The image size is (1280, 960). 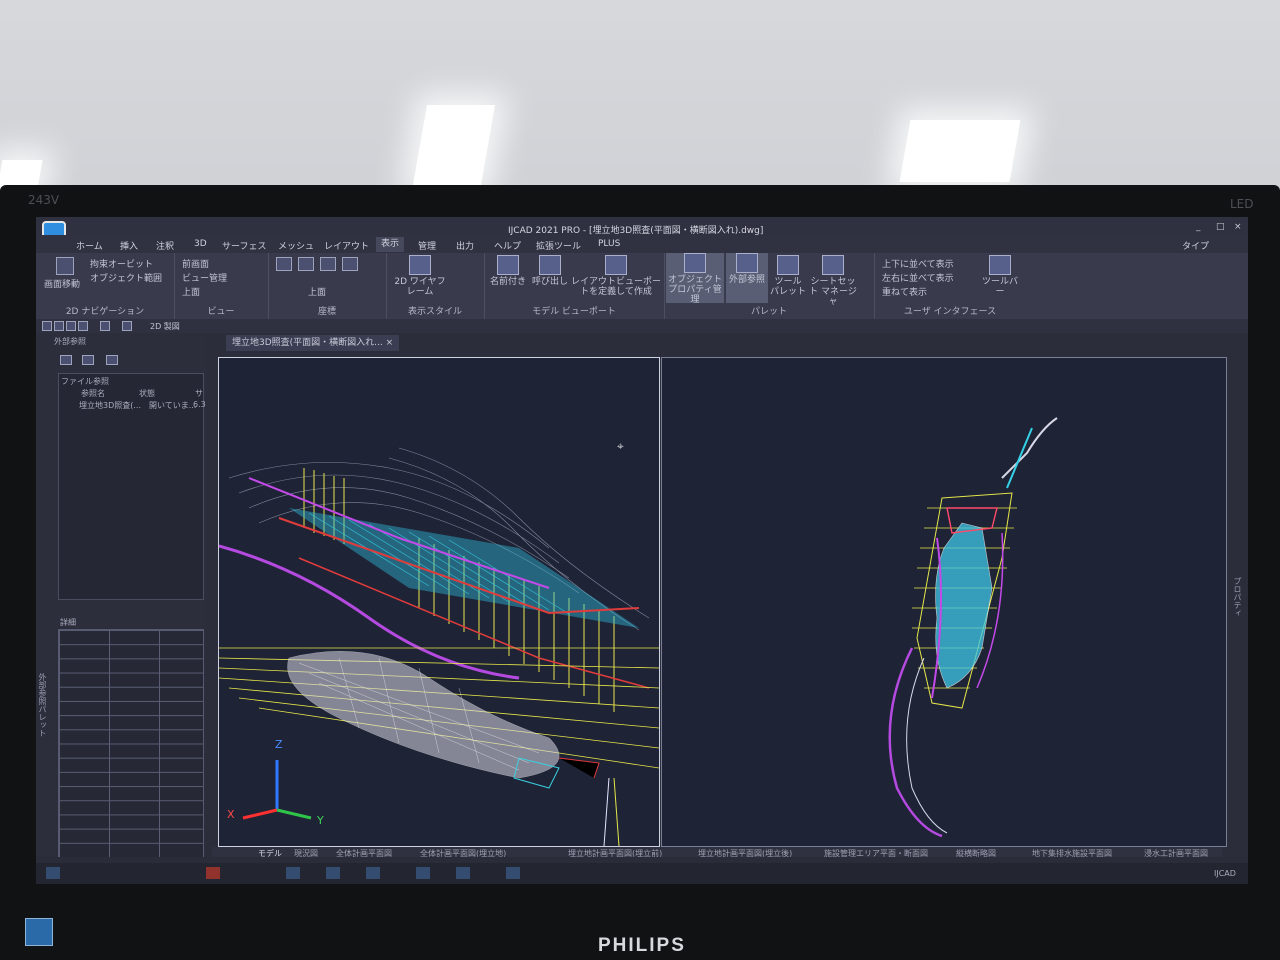 I want to click on tab-layout: レイアウト, so click(x=346, y=245).